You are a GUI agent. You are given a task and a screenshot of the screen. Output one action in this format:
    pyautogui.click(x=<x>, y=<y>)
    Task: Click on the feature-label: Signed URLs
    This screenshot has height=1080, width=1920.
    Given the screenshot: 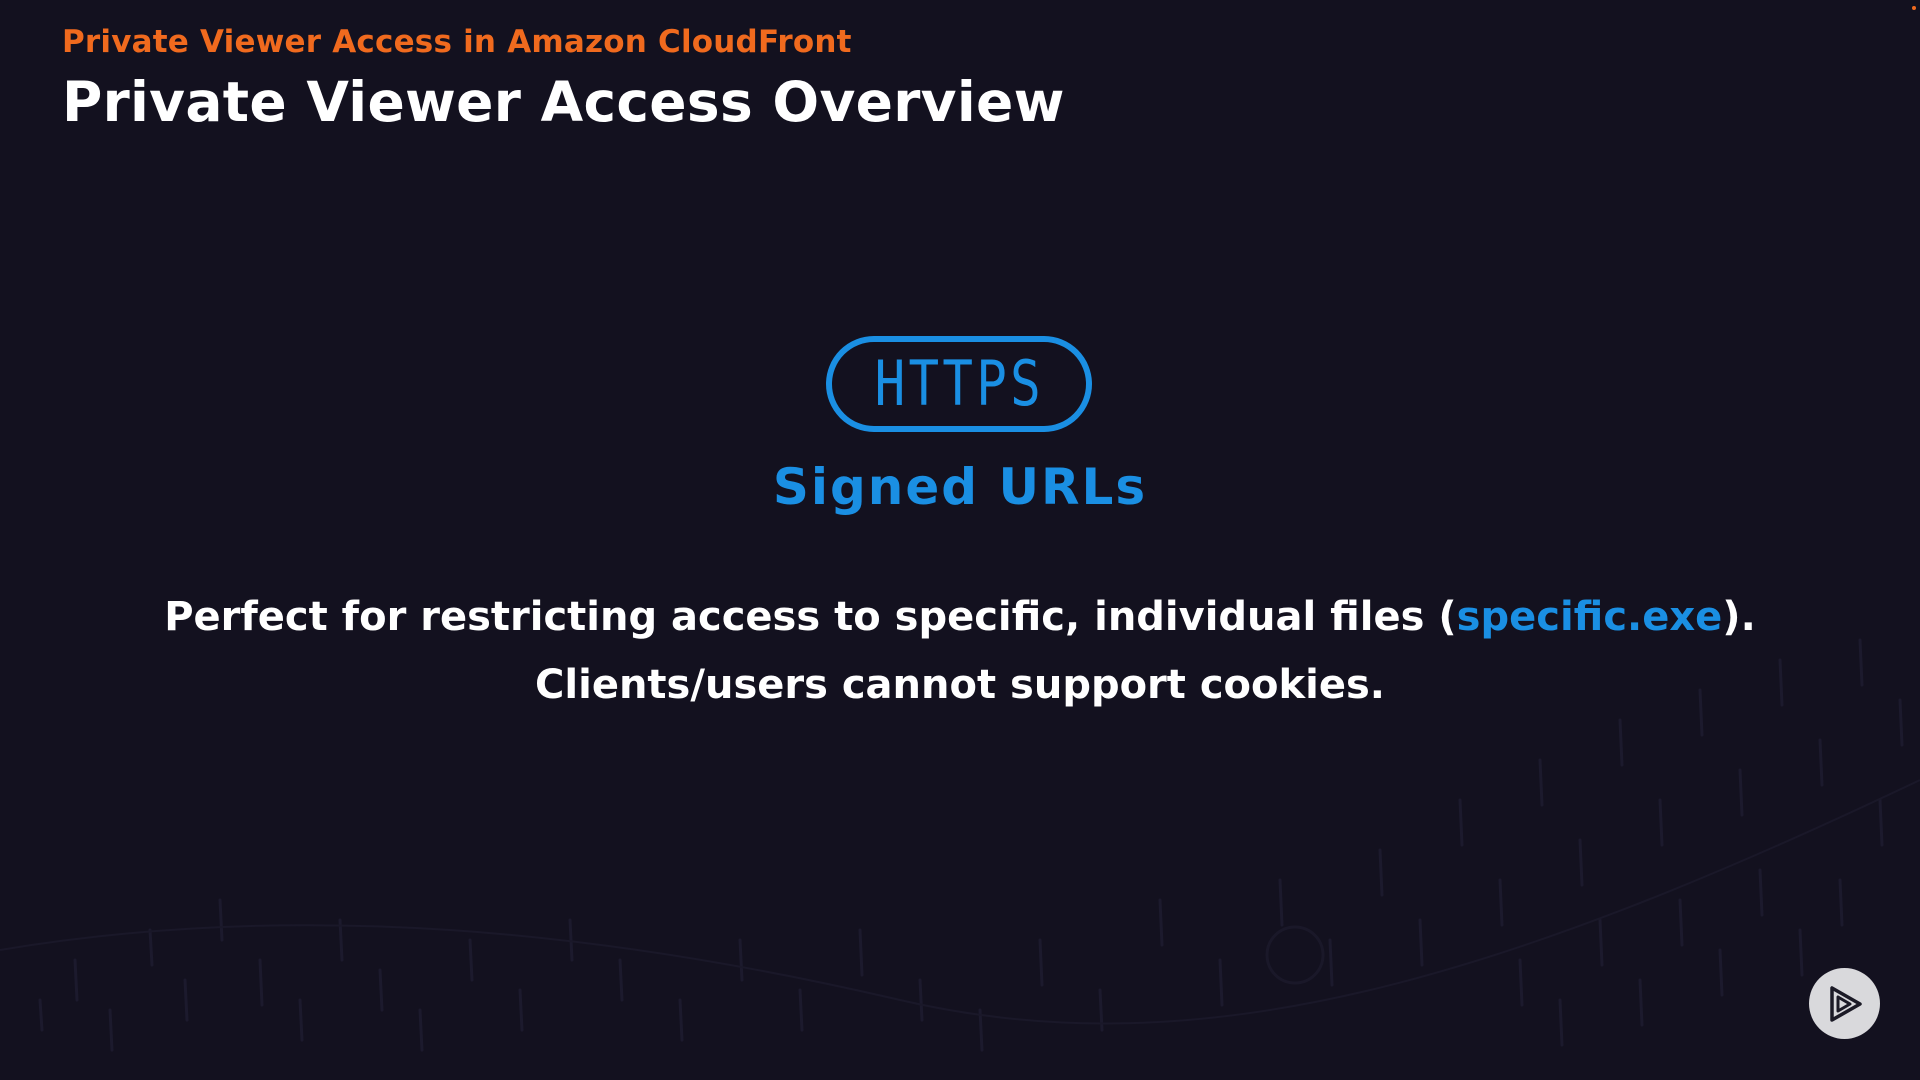 What is the action you would take?
    pyautogui.click(x=960, y=487)
    